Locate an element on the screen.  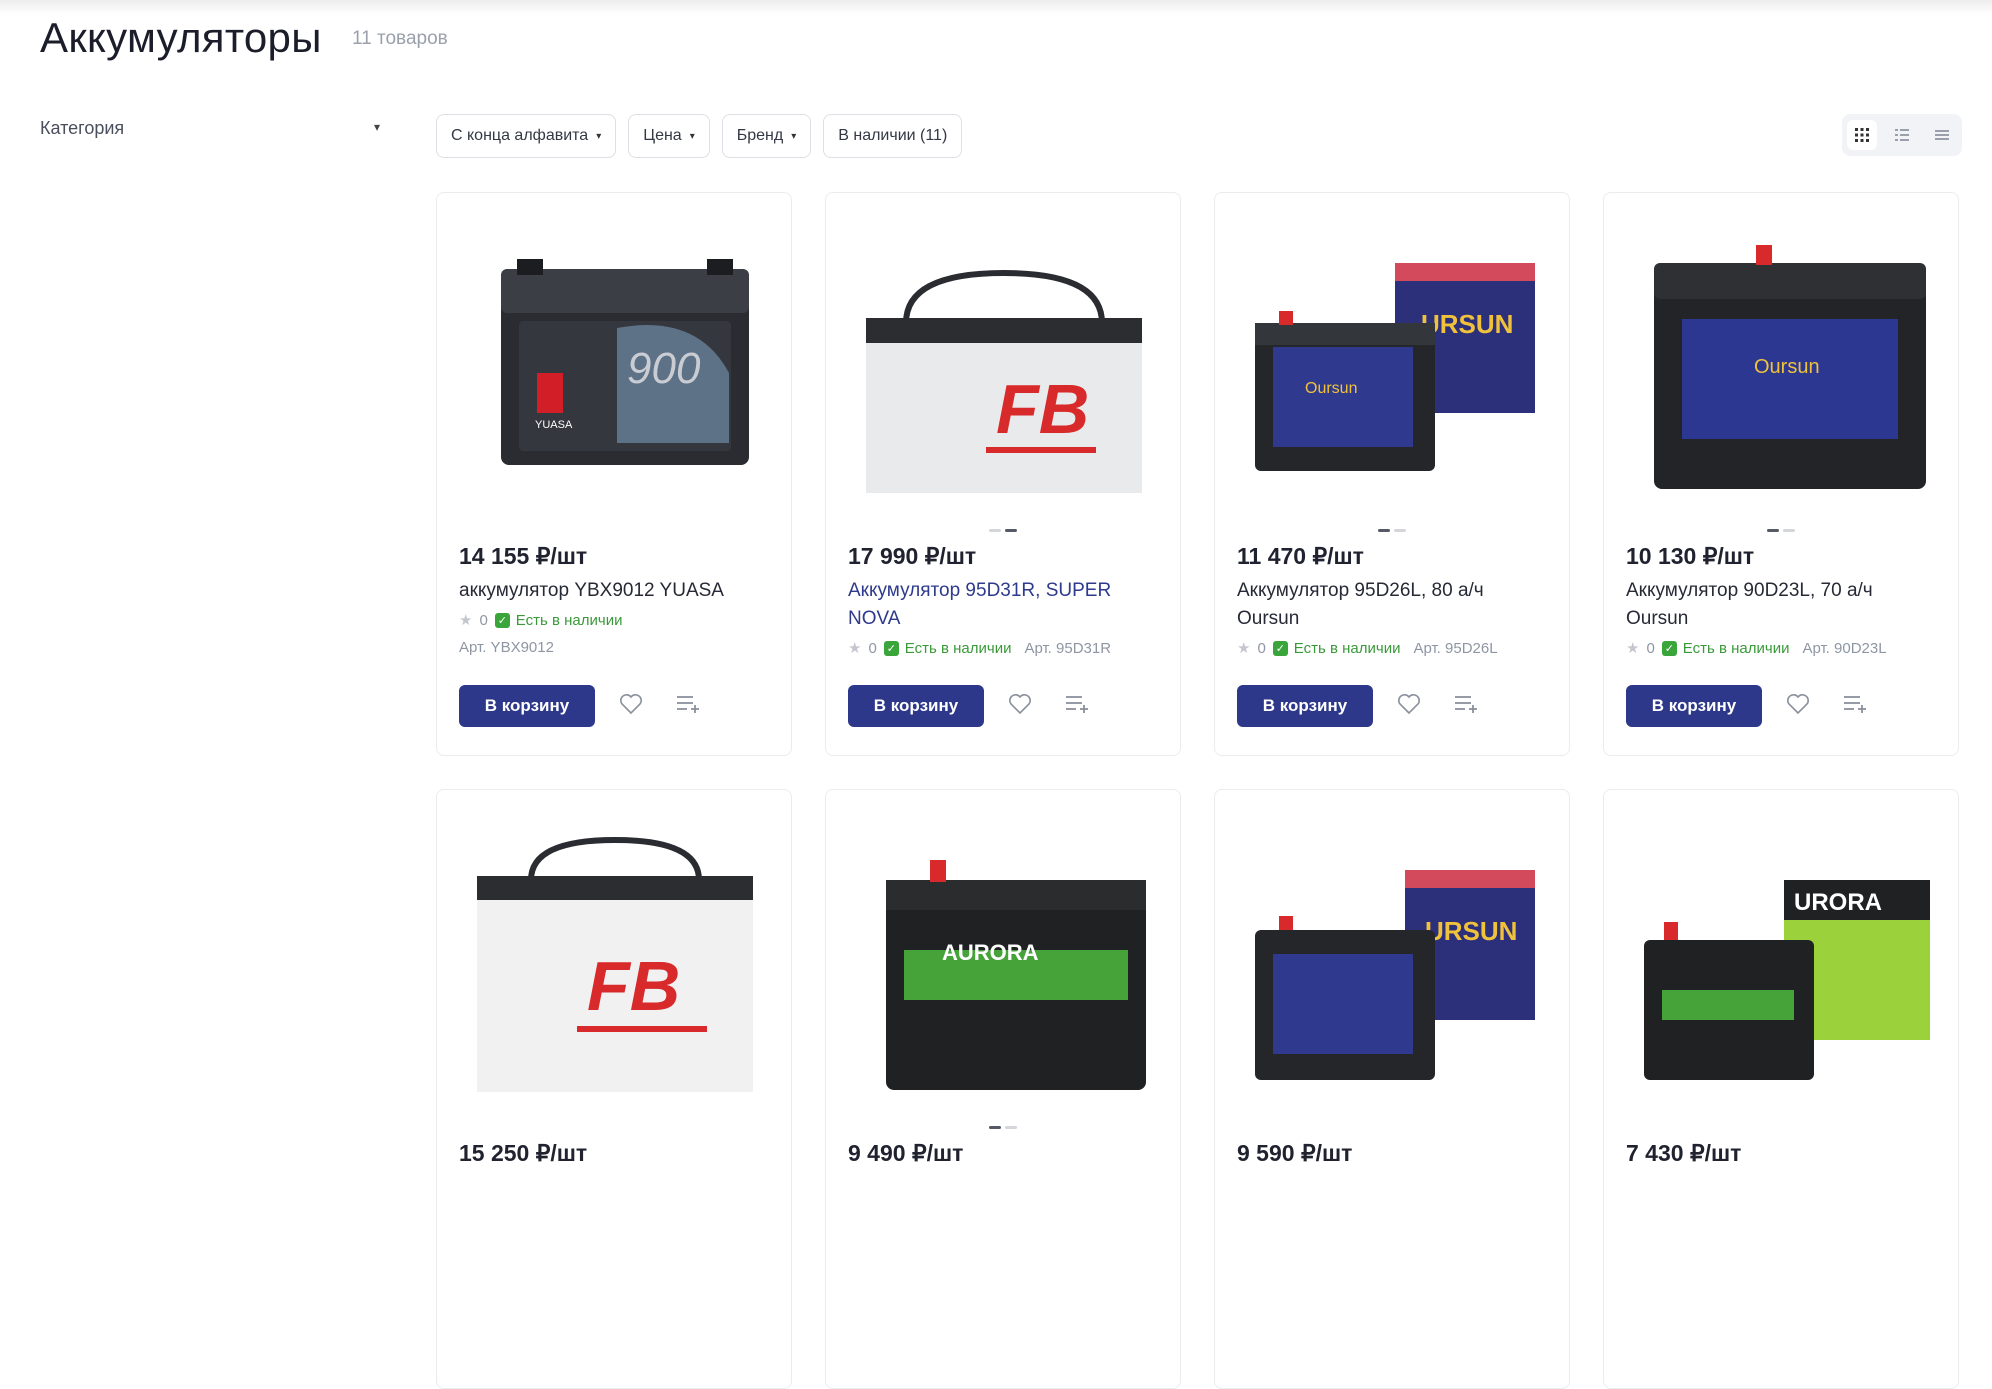
product-meta: ★ 0 ✓ Есть в наличии Арт. 90D23L is located at coordinates (1756, 648).